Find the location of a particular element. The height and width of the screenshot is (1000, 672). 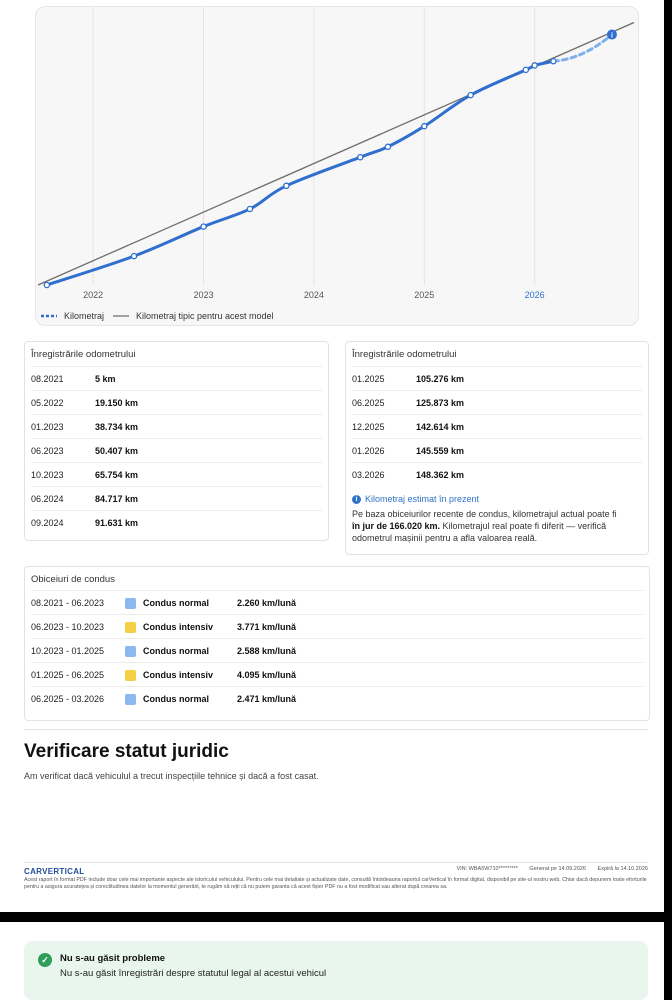

record-km: 5 km is located at coordinates (105, 379).